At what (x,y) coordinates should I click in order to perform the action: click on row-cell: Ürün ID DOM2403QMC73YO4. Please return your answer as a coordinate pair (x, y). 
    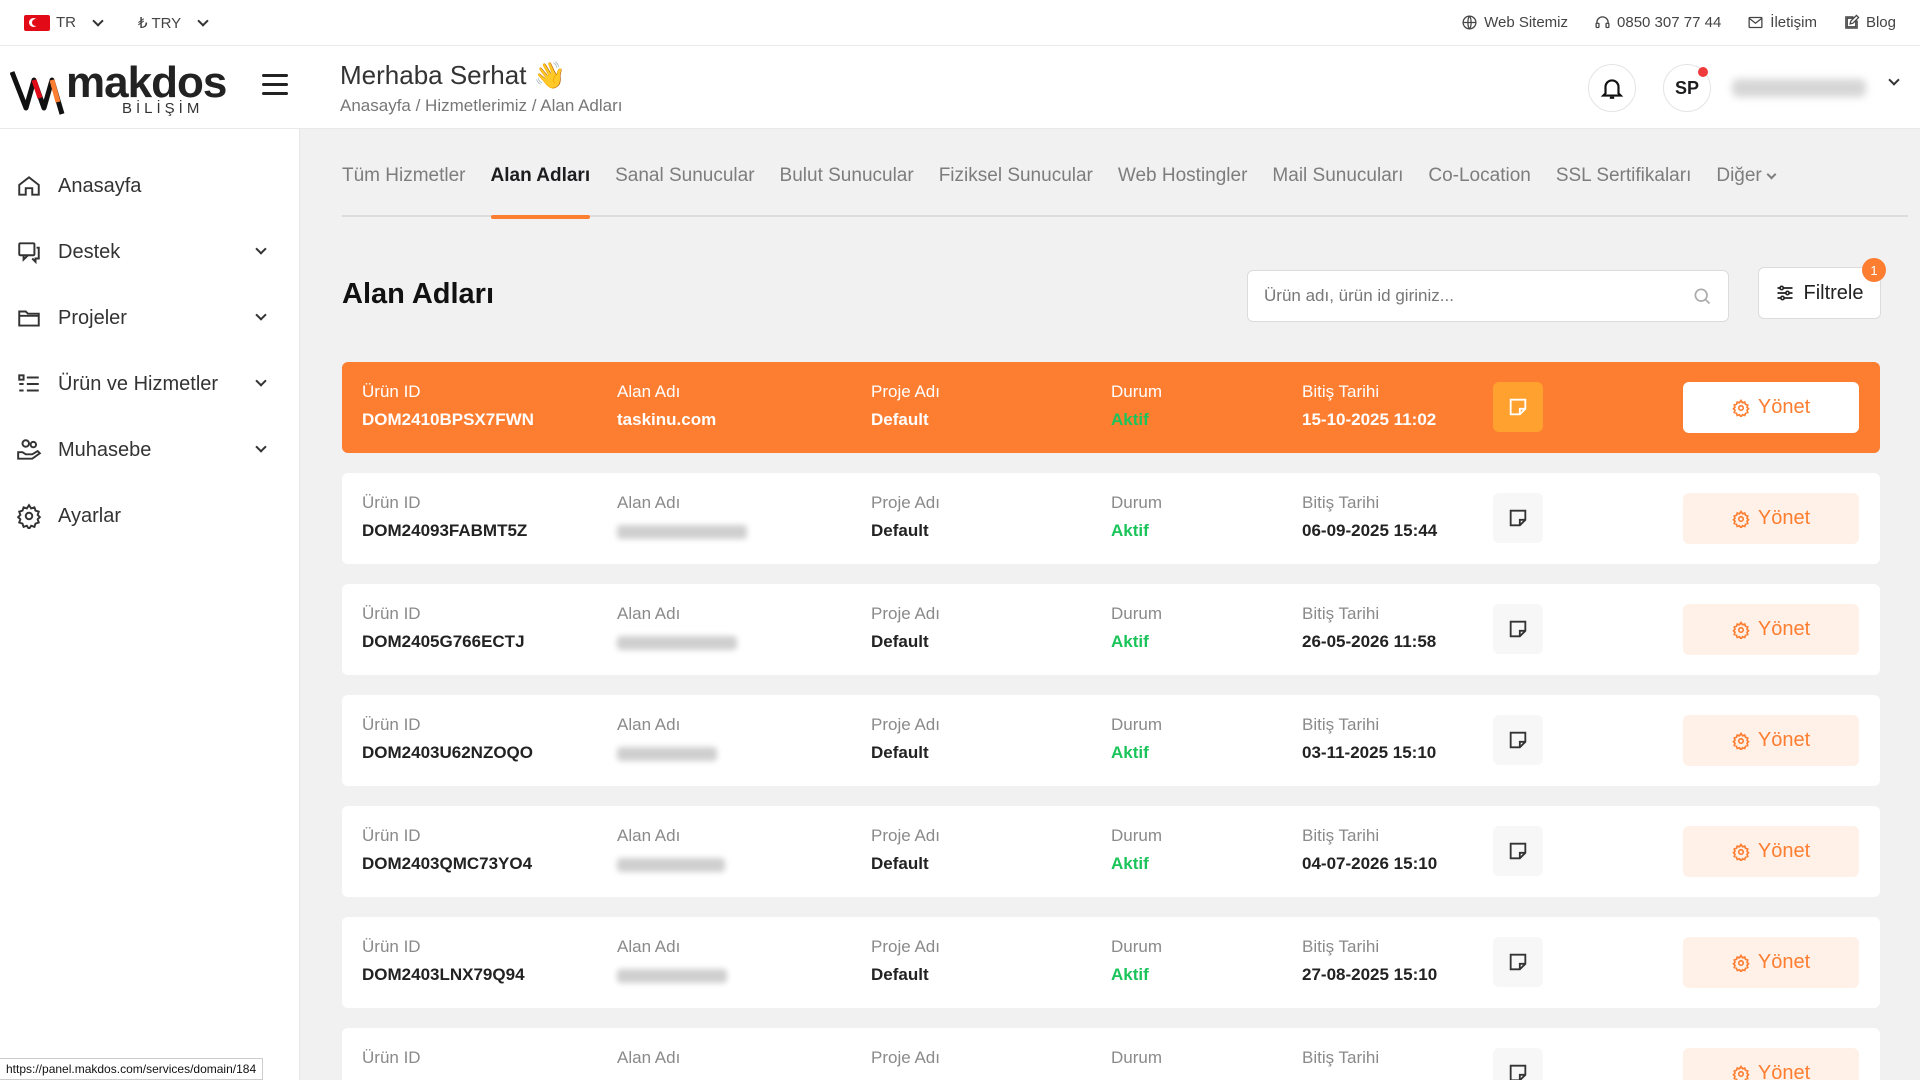
    Looking at the image, I should click on (447, 850).